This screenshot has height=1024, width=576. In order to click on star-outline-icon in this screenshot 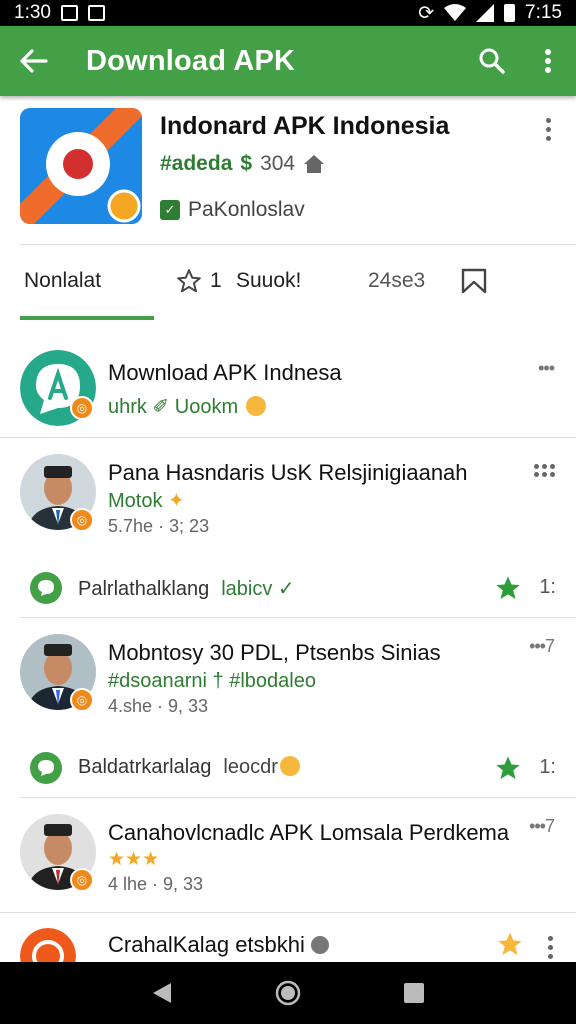, I will do `click(189, 281)`.